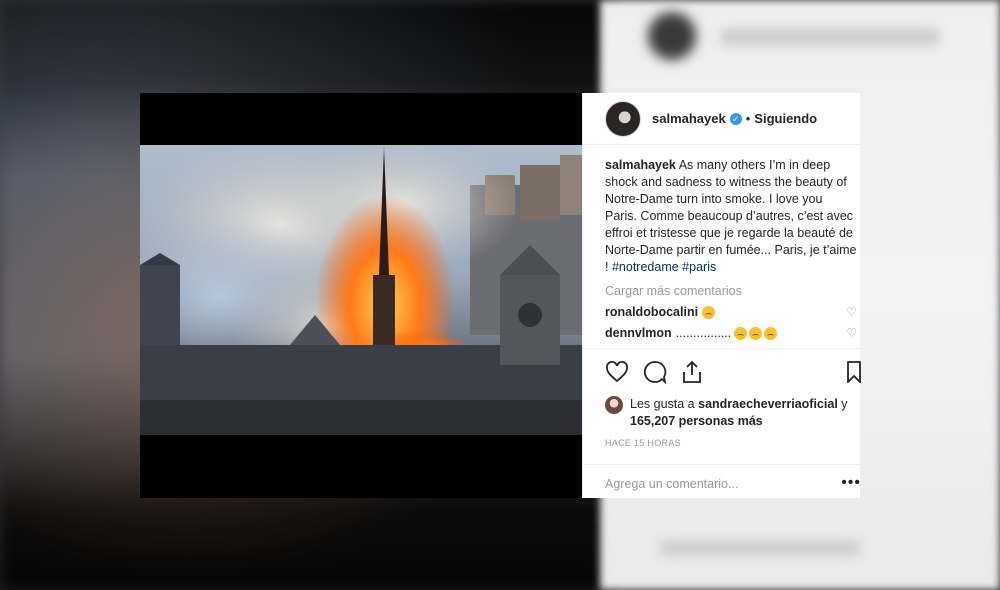 The width and height of the screenshot is (1000, 590). Describe the element at coordinates (689, 118) in the screenshot. I see `post-username: salmahayek` at that location.